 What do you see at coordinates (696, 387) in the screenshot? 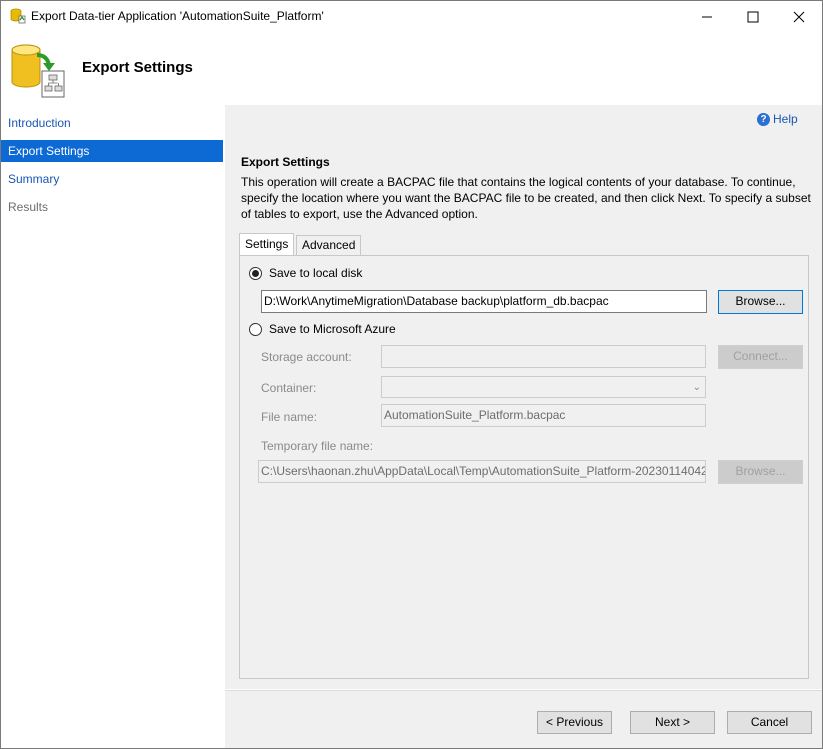
I see `chevron-down-icon: ⌄` at bounding box center [696, 387].